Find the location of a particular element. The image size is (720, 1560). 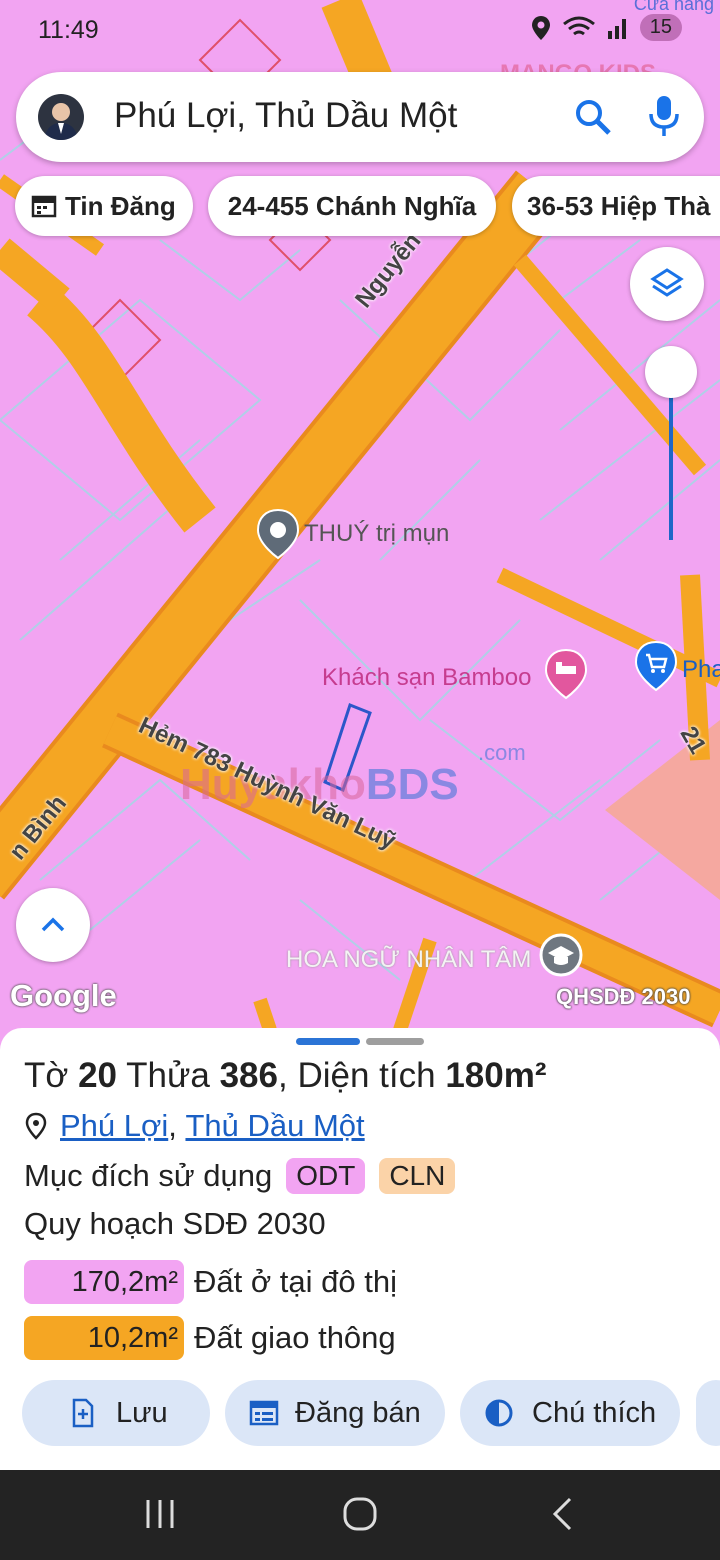

signal-icon is located at coordinates (616, 28).